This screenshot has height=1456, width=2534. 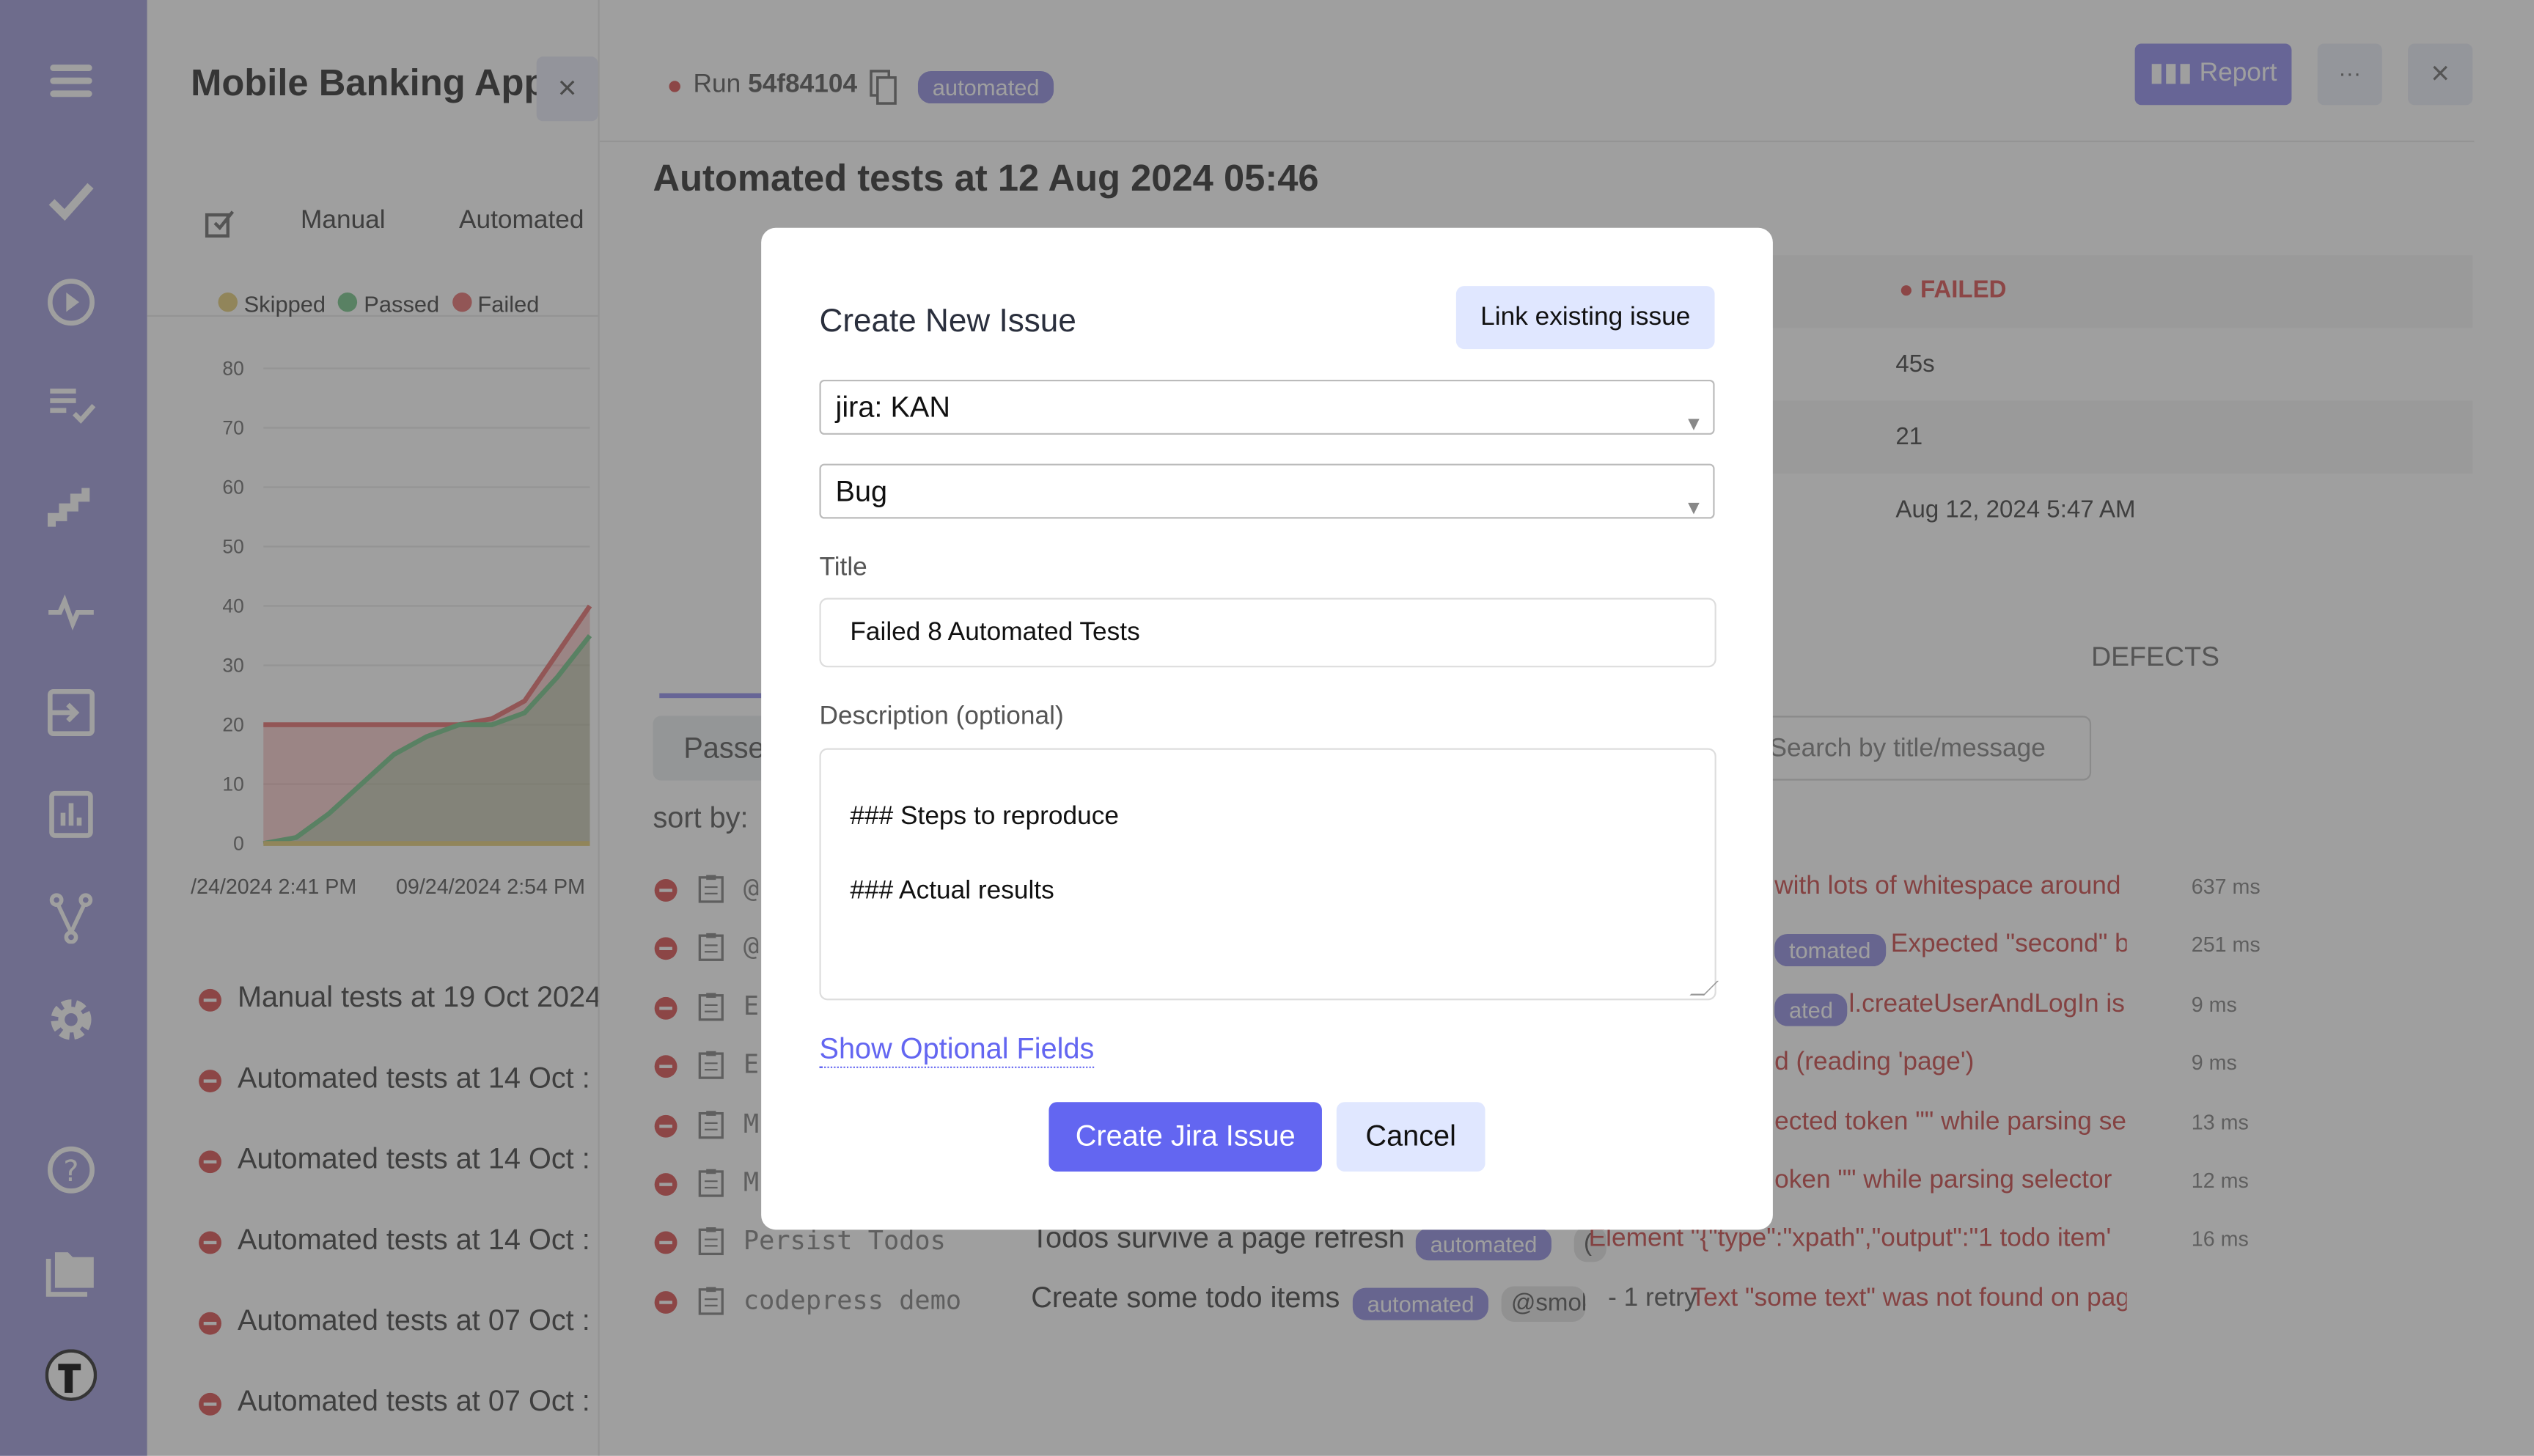 What do you see at coordinates (1704, 988) in the screenshot?
I see `resize-handle-icon` at bounding box center [1704, 988].